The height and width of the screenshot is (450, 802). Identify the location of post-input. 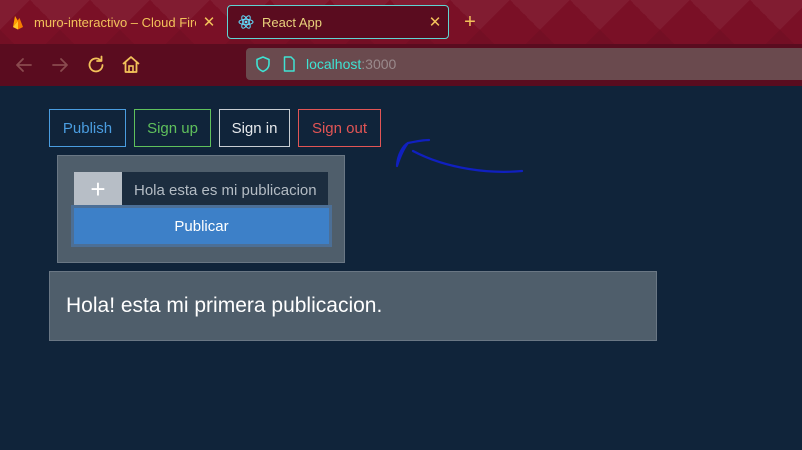
(225, 190).